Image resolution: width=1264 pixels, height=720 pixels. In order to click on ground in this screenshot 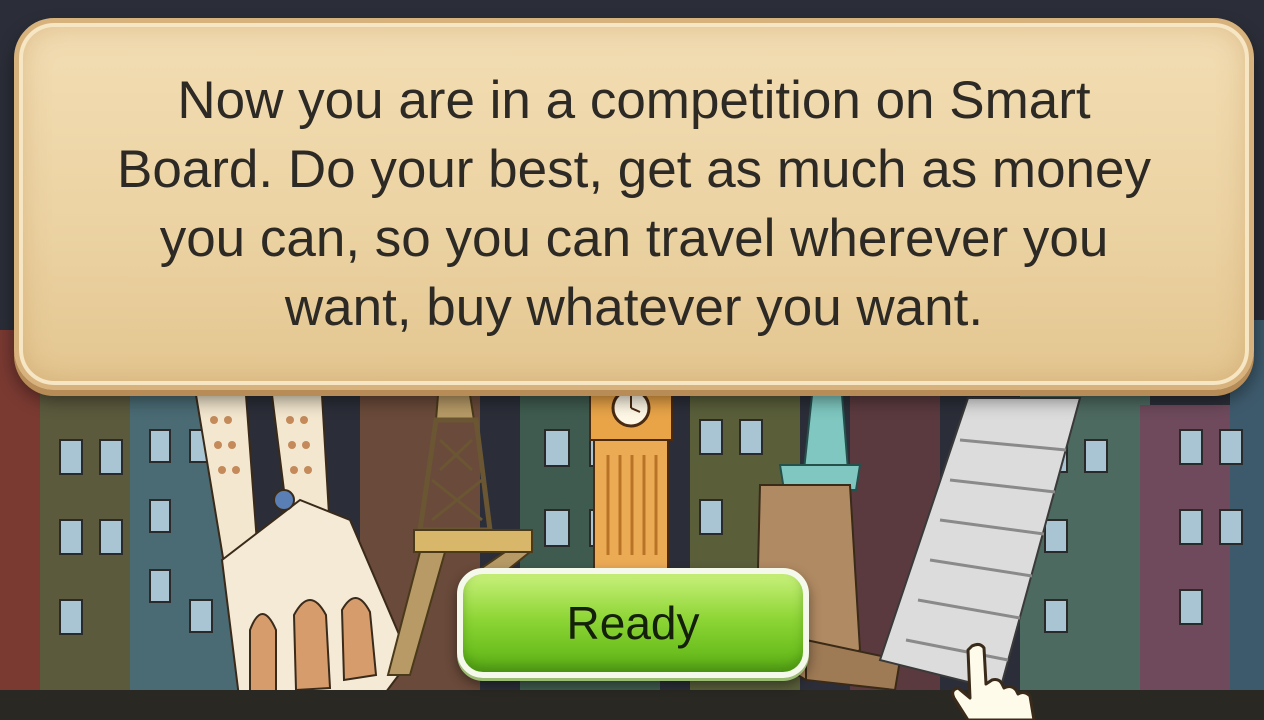, I will do `click(632, 705)`.